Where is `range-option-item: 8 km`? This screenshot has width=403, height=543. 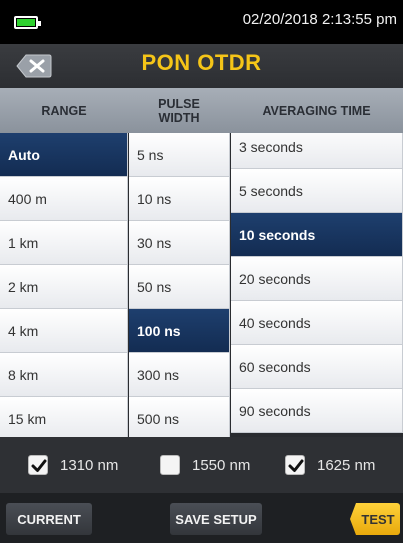
range-option-item: 8 km is located at coordinates (64, 375).